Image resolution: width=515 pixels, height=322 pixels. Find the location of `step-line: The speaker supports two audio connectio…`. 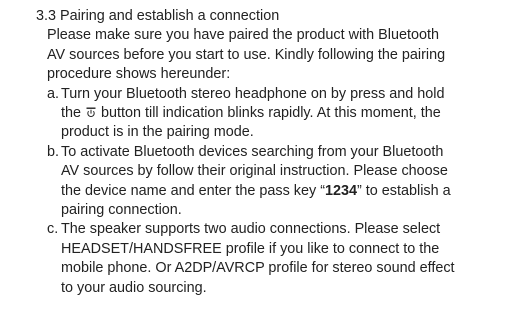

step-line: The speaker supports two audio connectio… is located at coordinates (251, 229).